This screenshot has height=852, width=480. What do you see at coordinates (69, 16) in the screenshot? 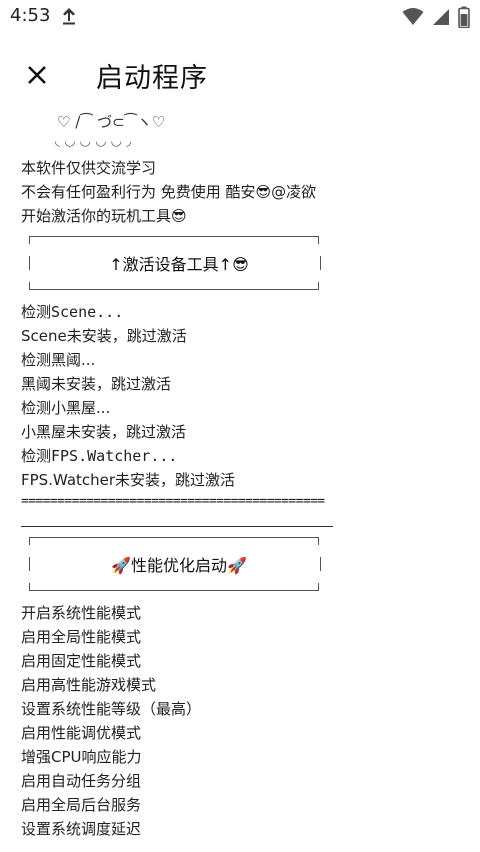
I see `upload-icon` at bounding box center [69, 16].